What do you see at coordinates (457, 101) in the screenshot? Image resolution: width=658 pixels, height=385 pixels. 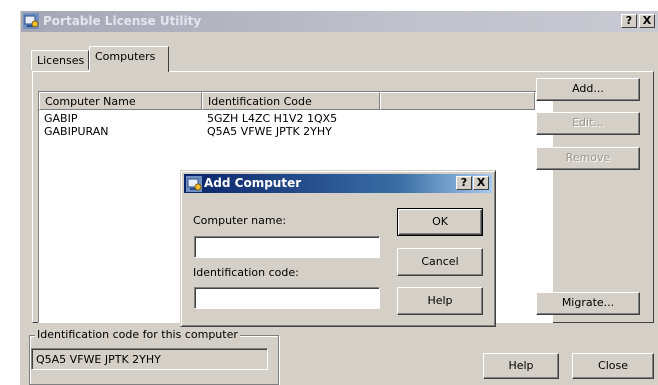 I see `column-header-extra` at bounding box center [457, 101].